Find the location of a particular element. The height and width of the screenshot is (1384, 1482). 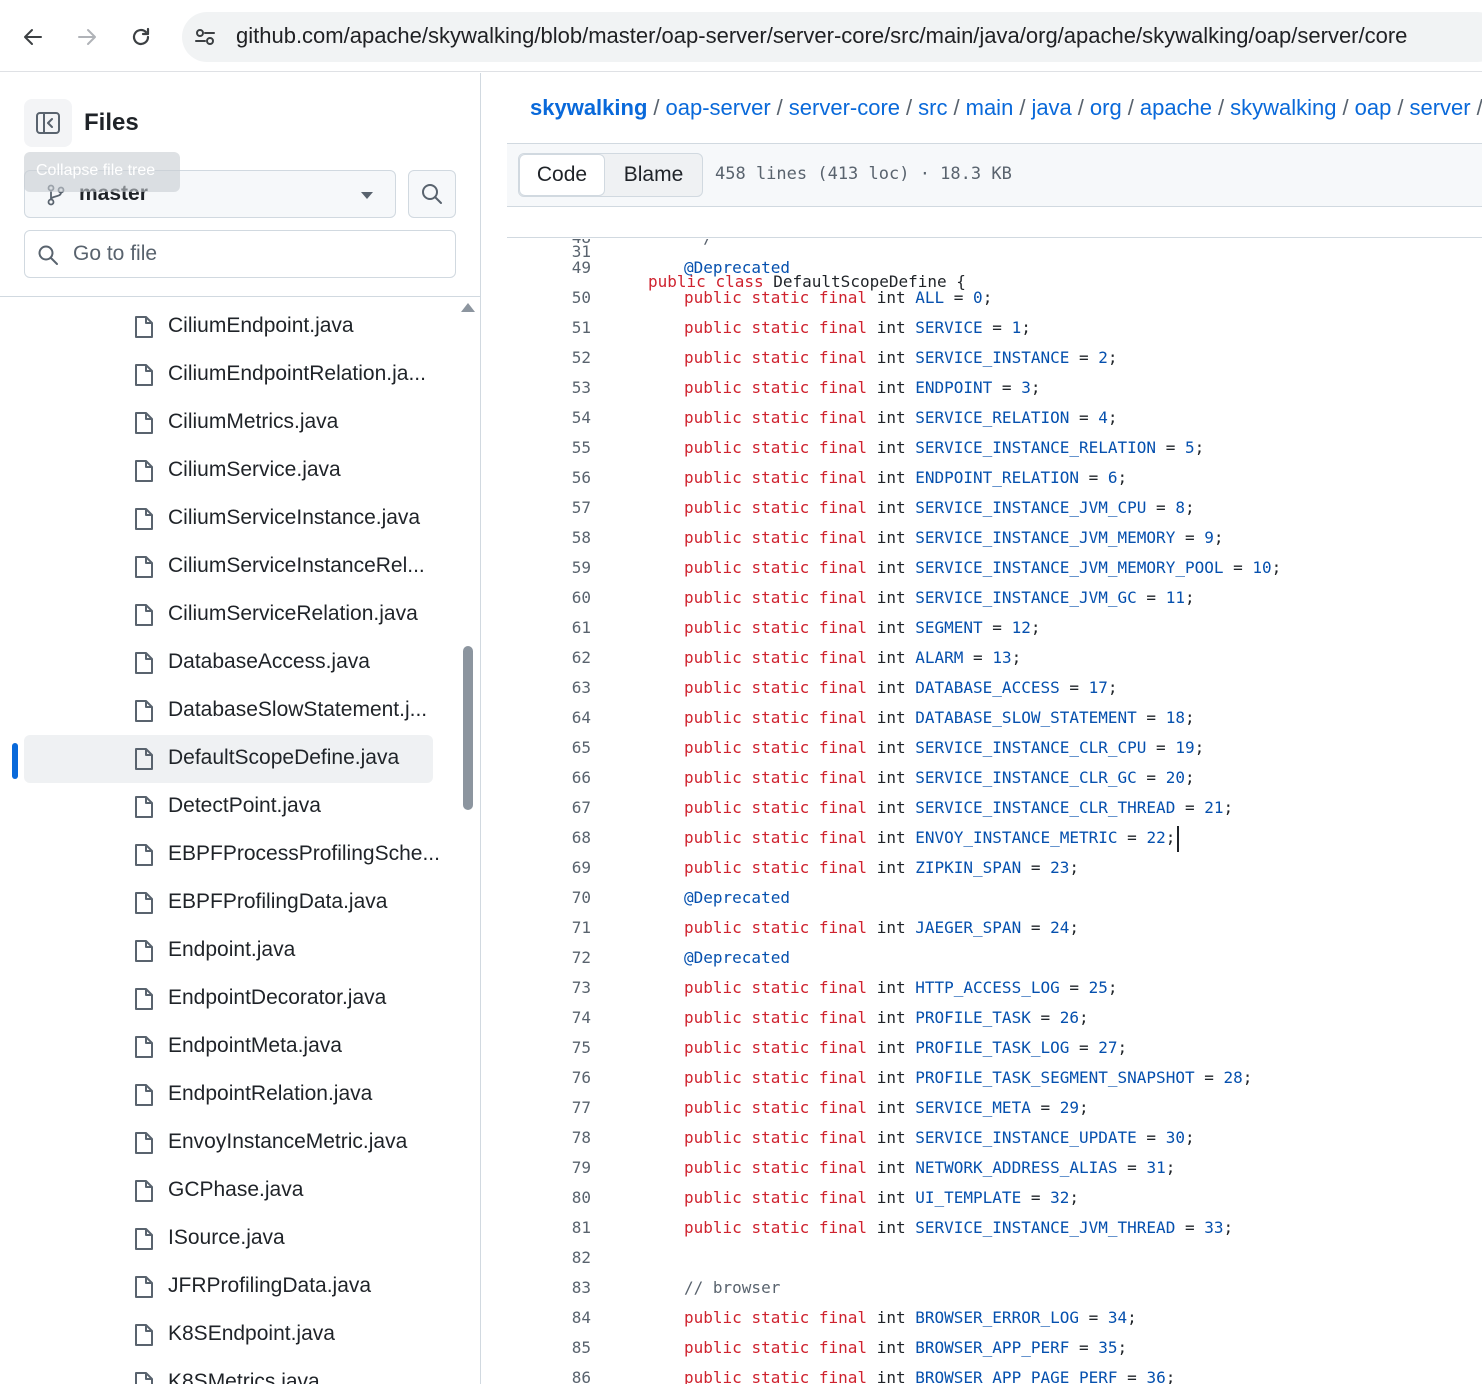

line-number: 69 is located at coordinates (581, 867).